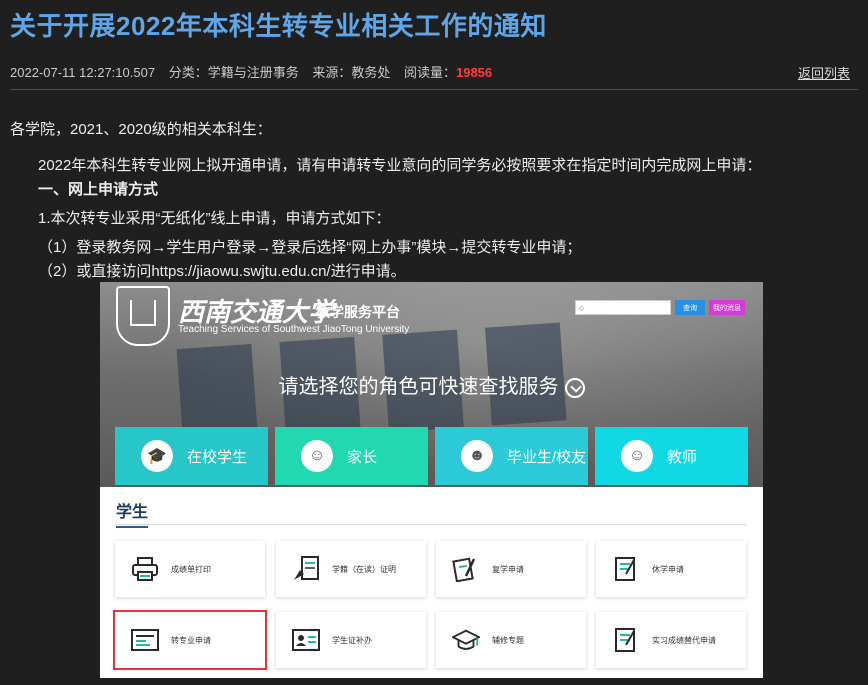  What do you see at coordinates (351, 72) in the screenshot?
I see `source-label: 来源：教务处` at bounding box center [351, 72].